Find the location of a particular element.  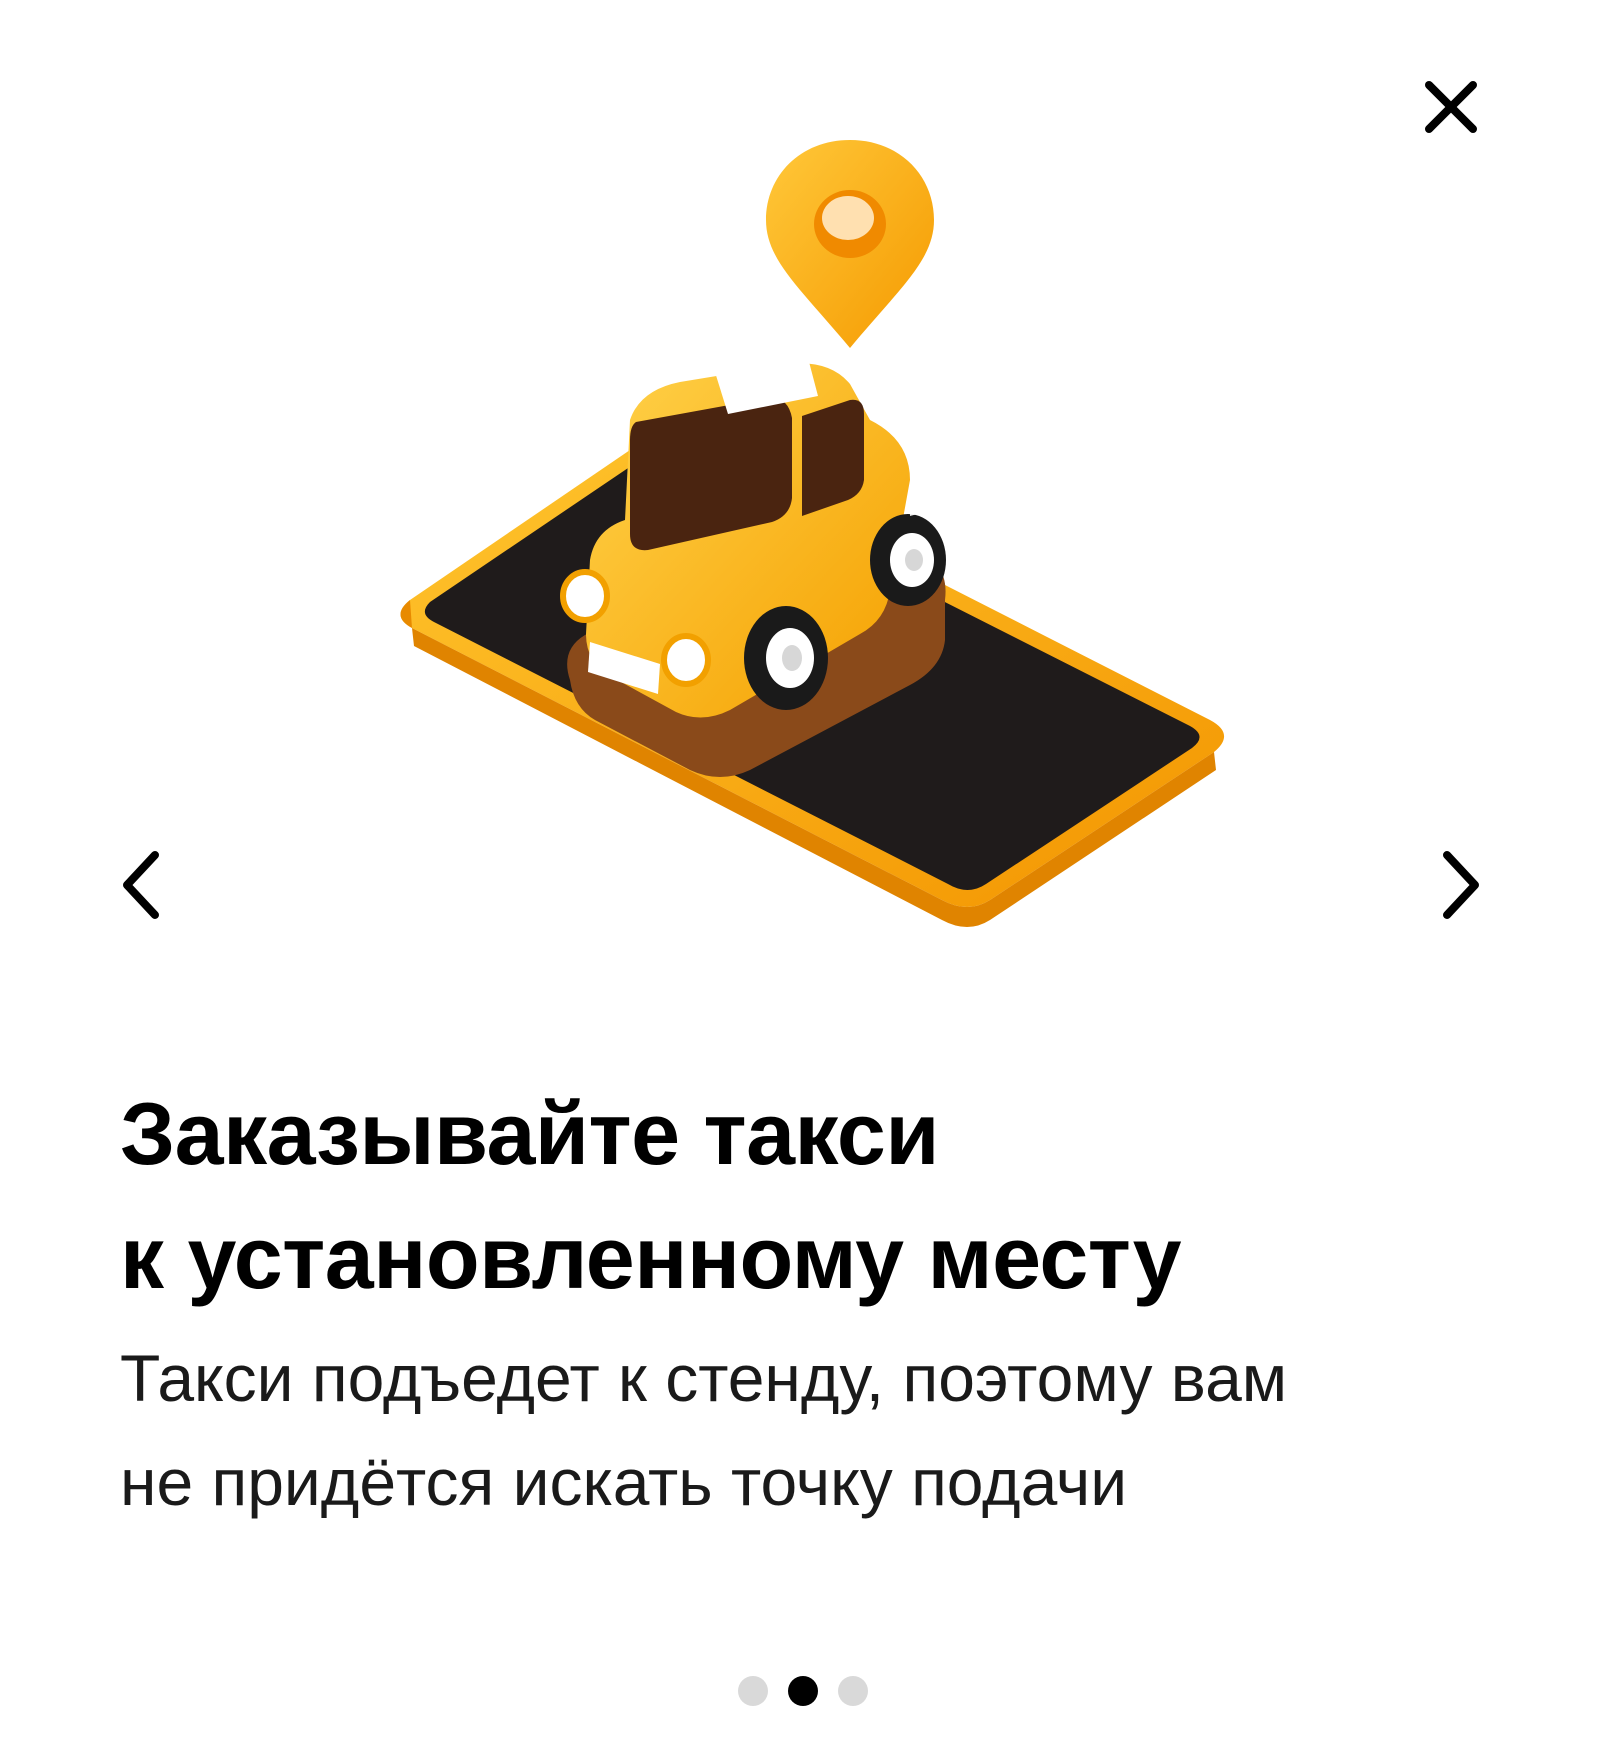

slide-title: Заказывайте такси к установленному месту is located at coordinates (810, 1196).